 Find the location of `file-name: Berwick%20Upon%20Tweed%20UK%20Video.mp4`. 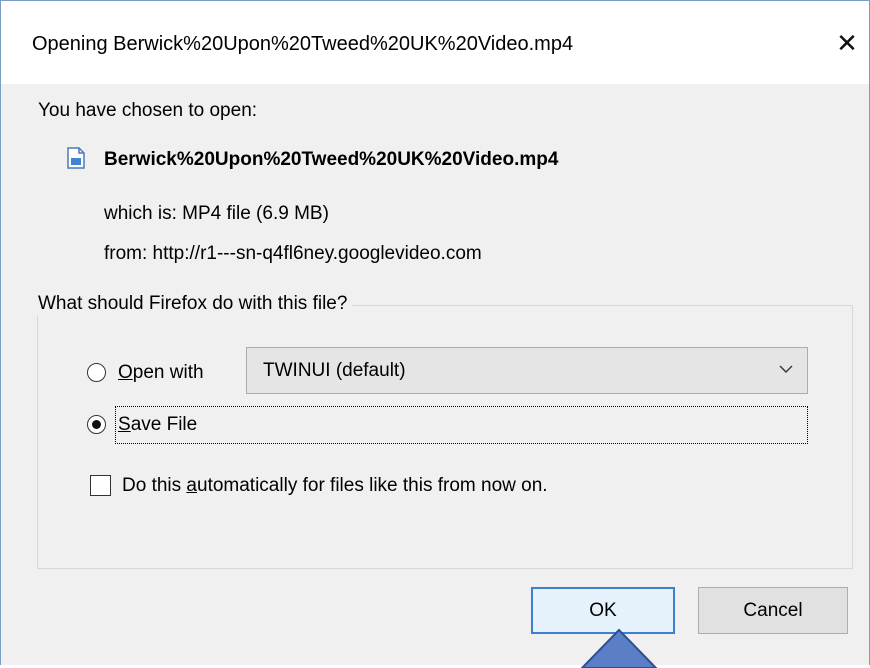

file-name: Berwick%20Upon%20Tweed%20UK%20Video.mp4 is located at coordinates (331, 159).